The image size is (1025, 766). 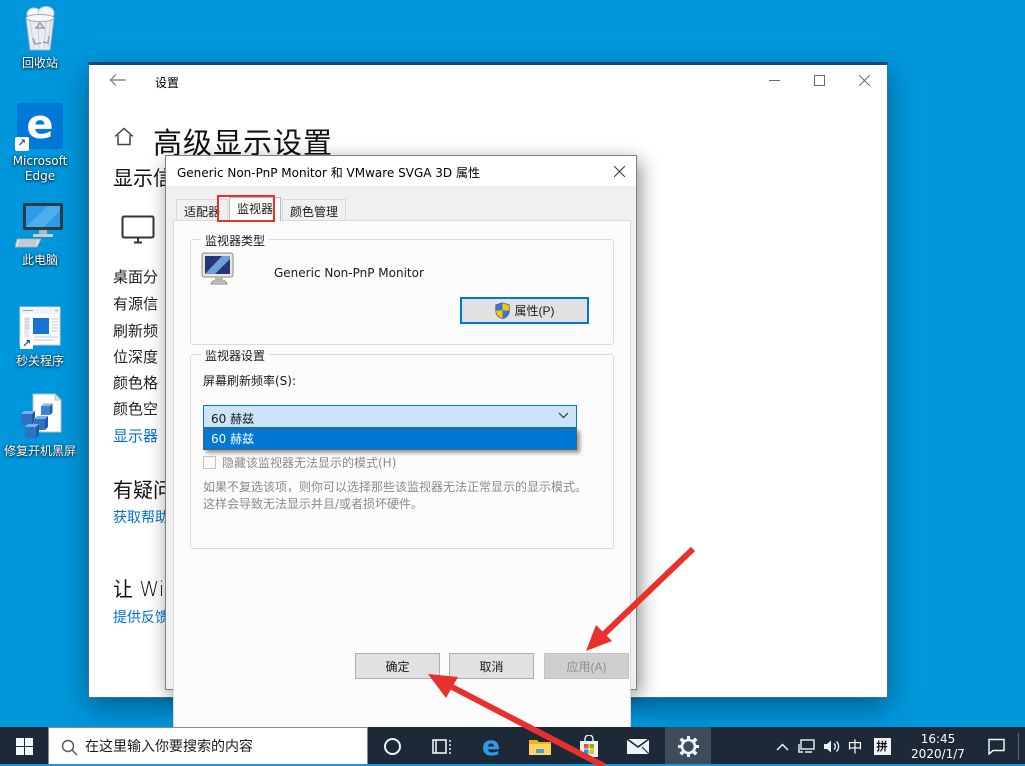 What do you see at coordinates (136, 409) in the screenshot?
I see `spec-label-colorspace: 颜色空` at bounding box center [136, 409].